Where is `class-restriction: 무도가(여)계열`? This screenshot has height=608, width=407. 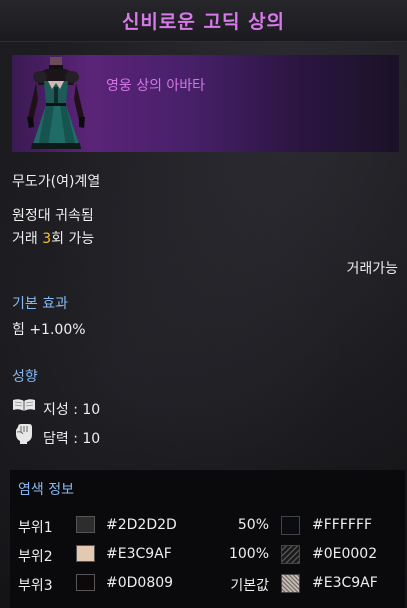
class-restriction: 무도가(여)계열 is located at coordinates (56, 182).